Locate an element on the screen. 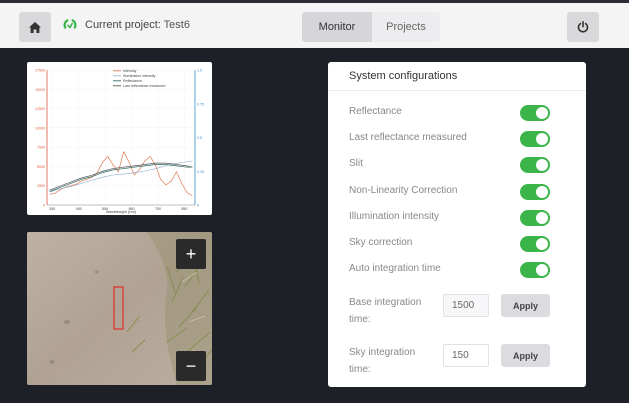  illumination-intensity-toggle is located at coordinates (535, 218).